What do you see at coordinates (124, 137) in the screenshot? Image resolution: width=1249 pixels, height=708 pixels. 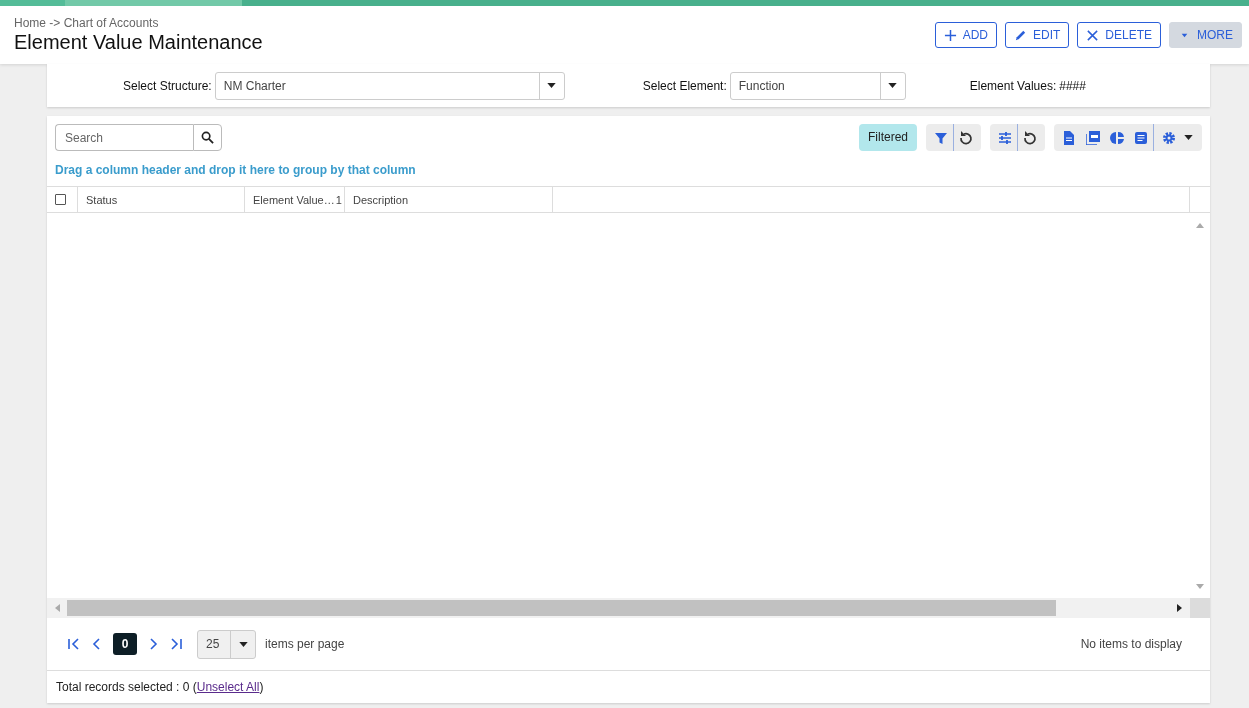 I see `search-field: Search` at bounding box center [124, 137].